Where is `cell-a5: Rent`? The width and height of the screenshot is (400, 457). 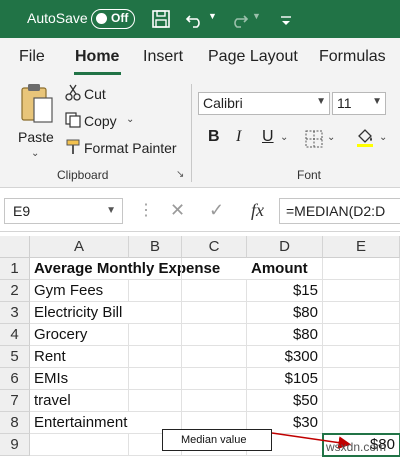
cell-a5: Rent is located at coordinates (79, 357).